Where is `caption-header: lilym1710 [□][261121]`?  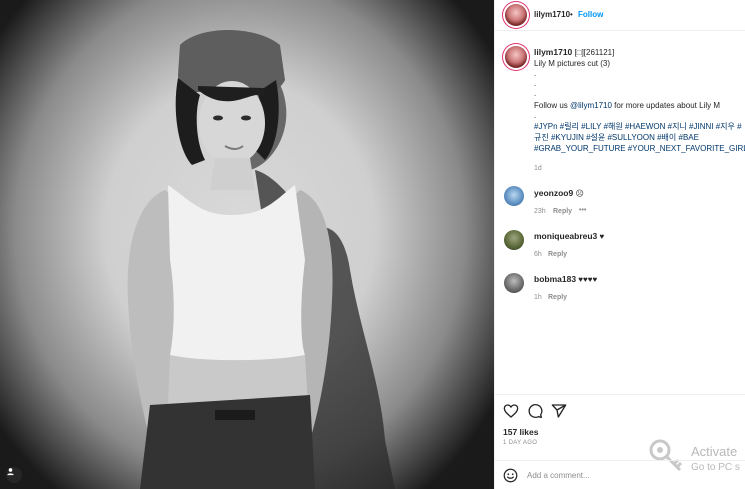
caption-header: lilym1710 [□][261121] is located at coordinates (574, 52).